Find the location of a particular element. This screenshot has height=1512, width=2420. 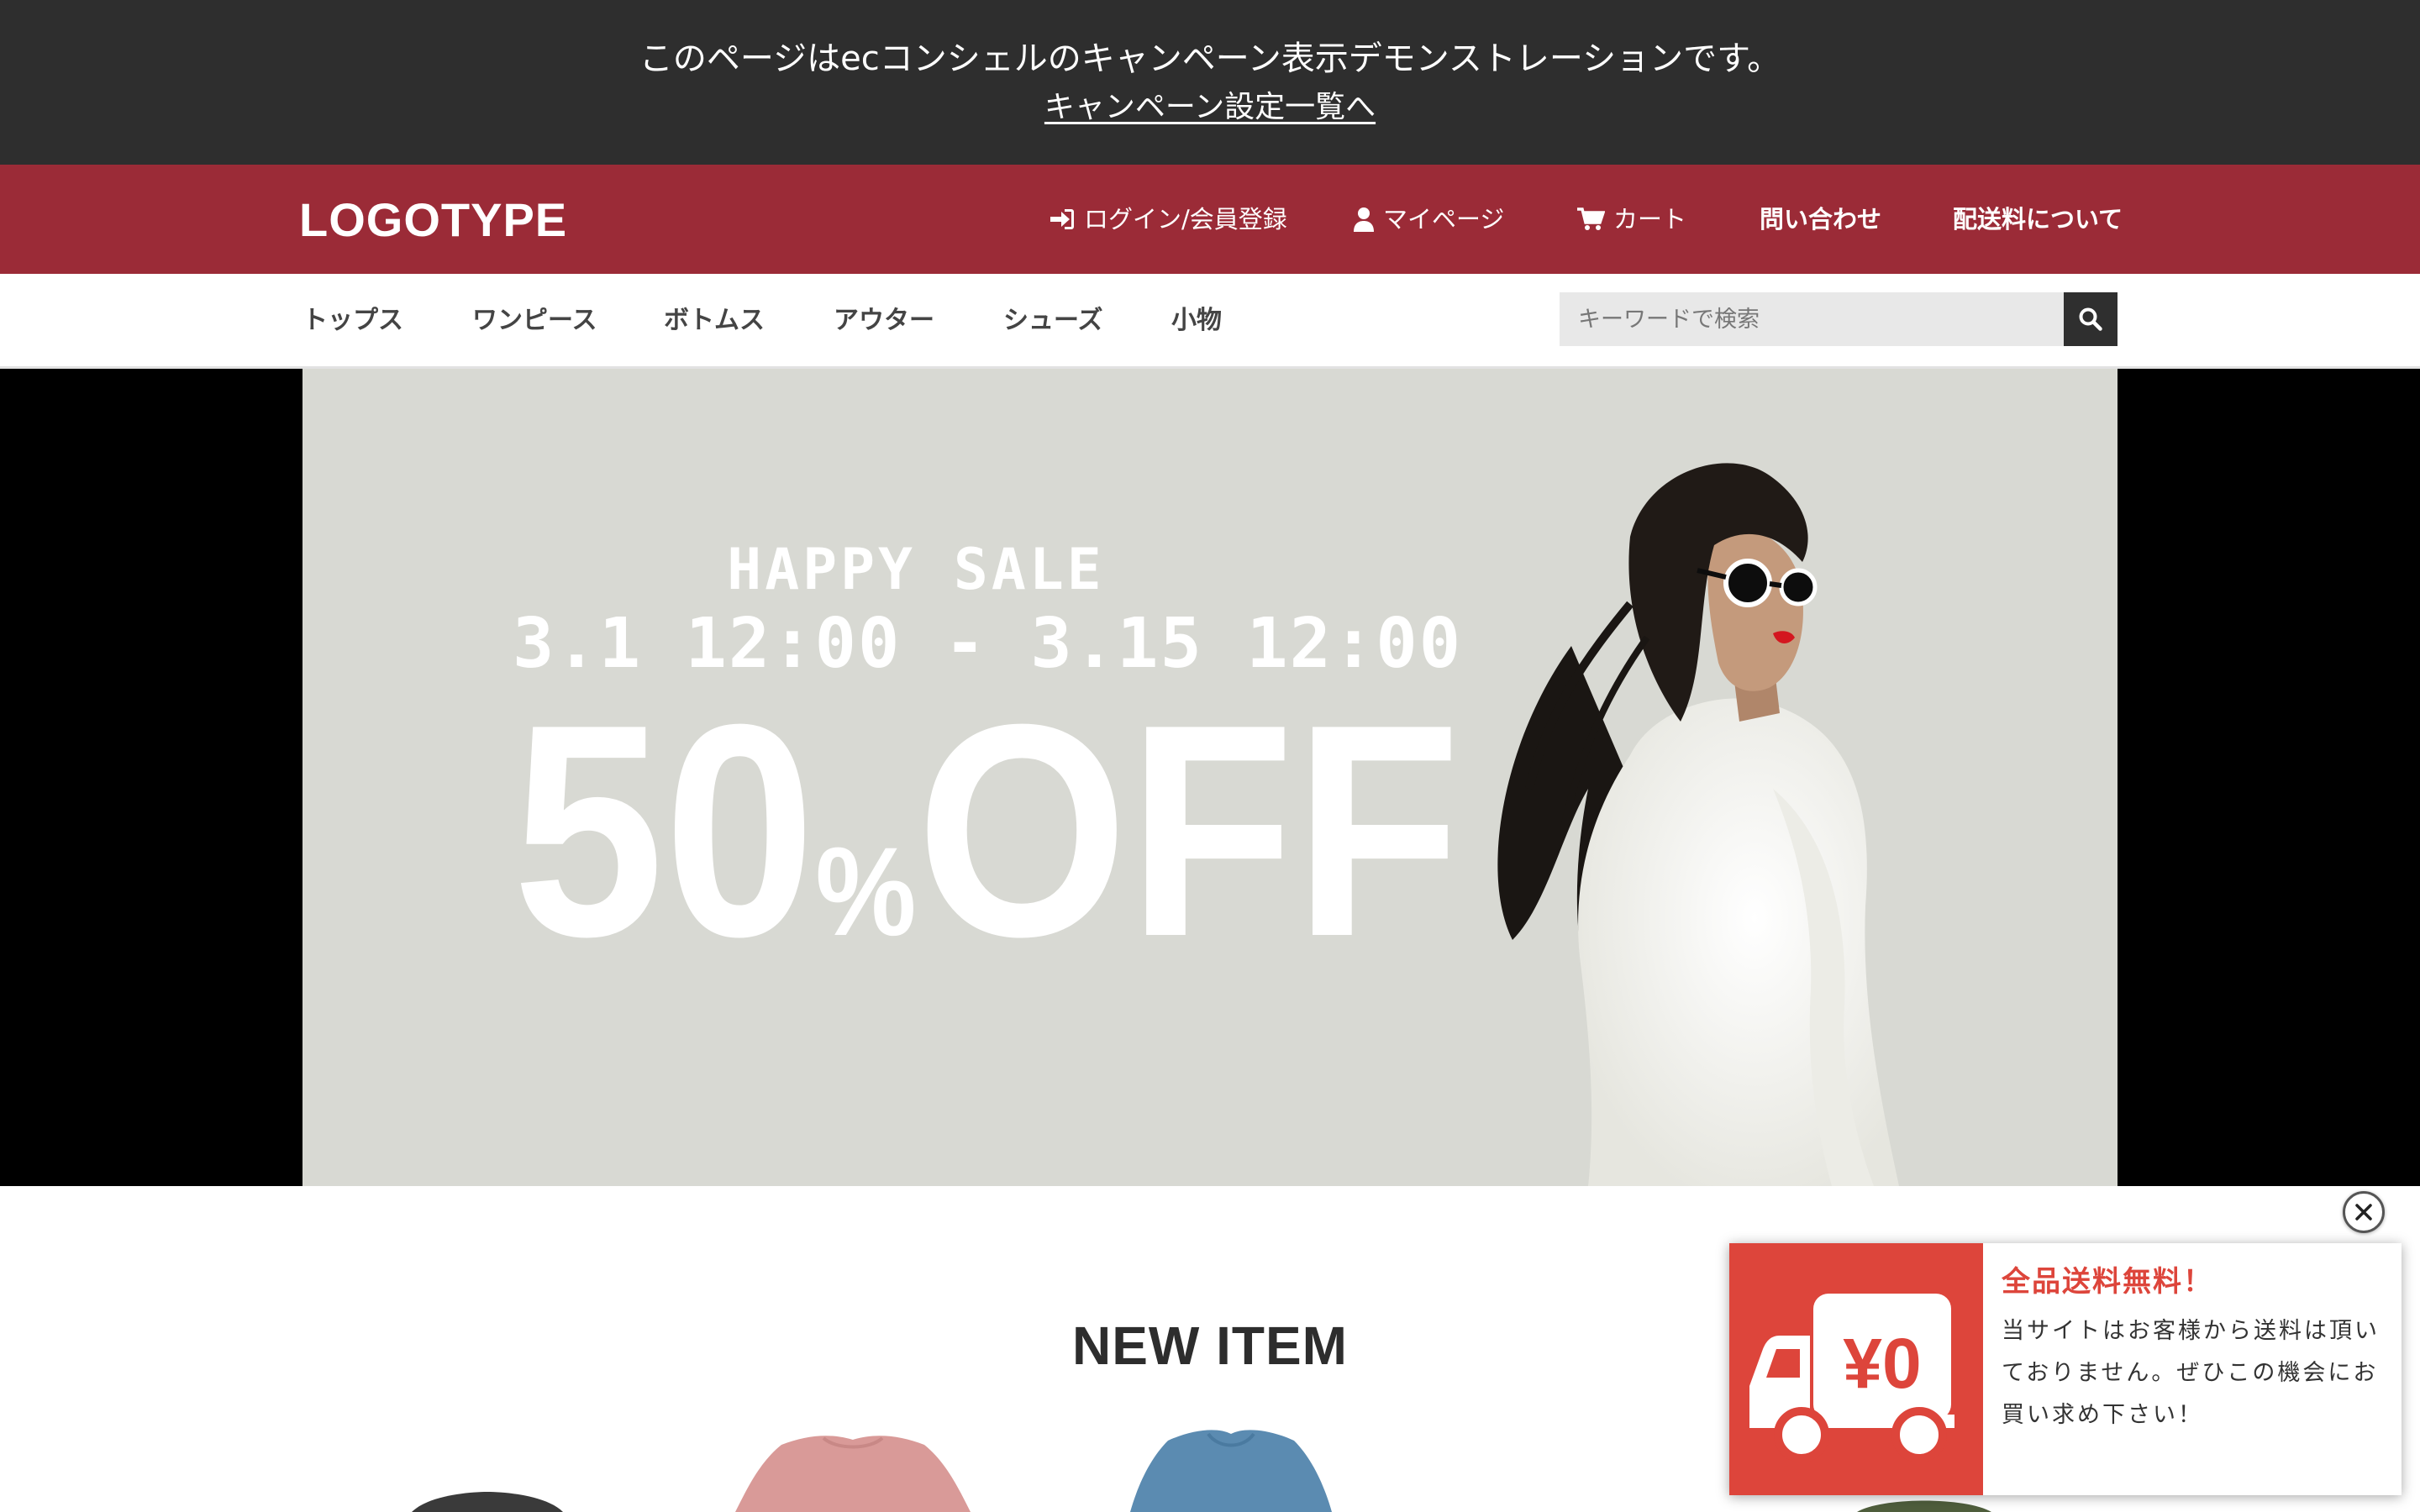

discount-percent-sign: % is located at coordinates (866, 891).